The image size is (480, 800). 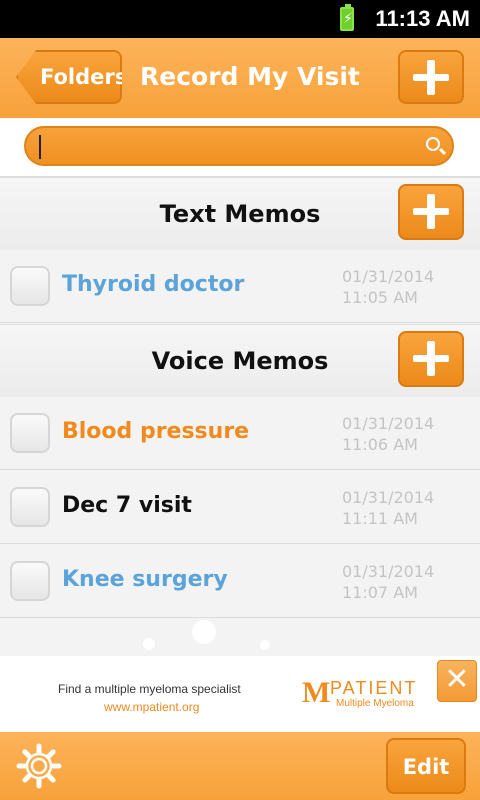 What do you see at coordinates (431, 359) in the screenshot?
I see `add-voice-memo-button` at bounding box center [431, 359].